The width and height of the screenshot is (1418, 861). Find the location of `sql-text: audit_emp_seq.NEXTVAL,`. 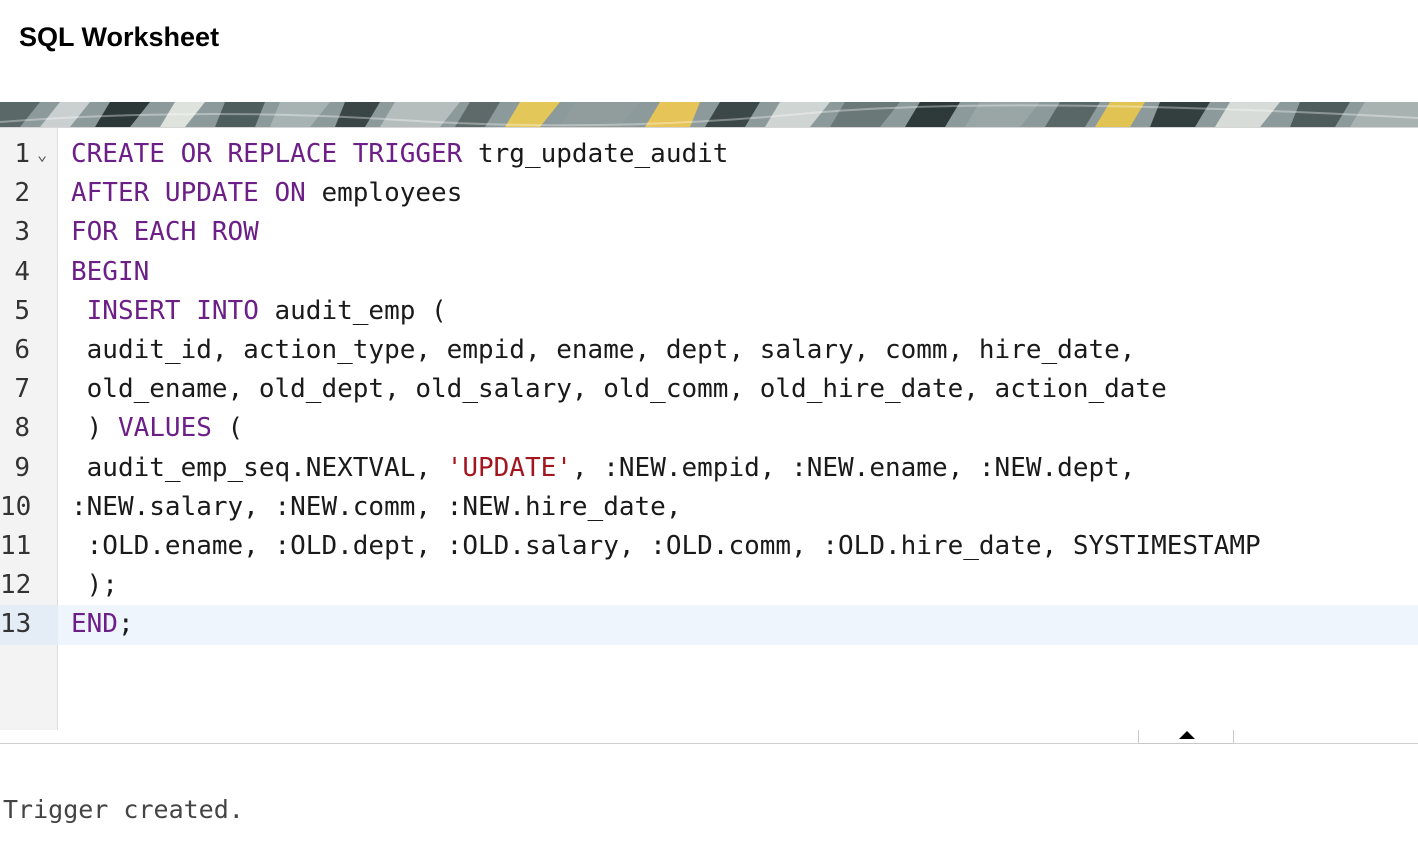

sql-text: audit_emp_seq.NEXTVAL, is located at coordinates (259, 467).